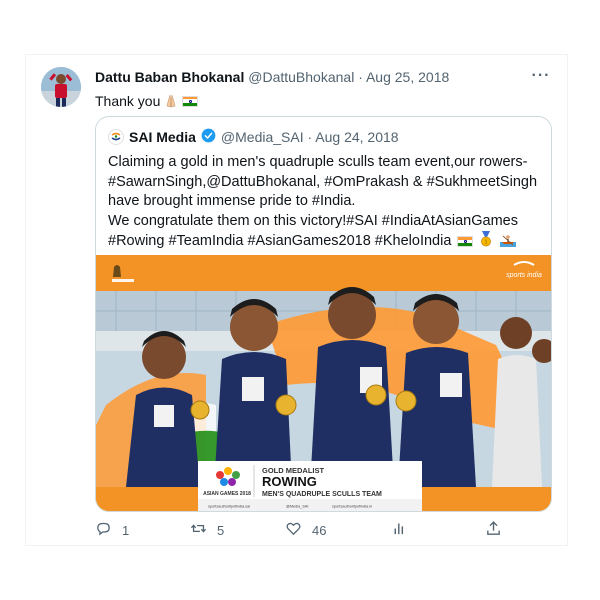 The height and width of the screenshot is (600, 600). I want to click on retweet-button: 5, so click(207, 530).